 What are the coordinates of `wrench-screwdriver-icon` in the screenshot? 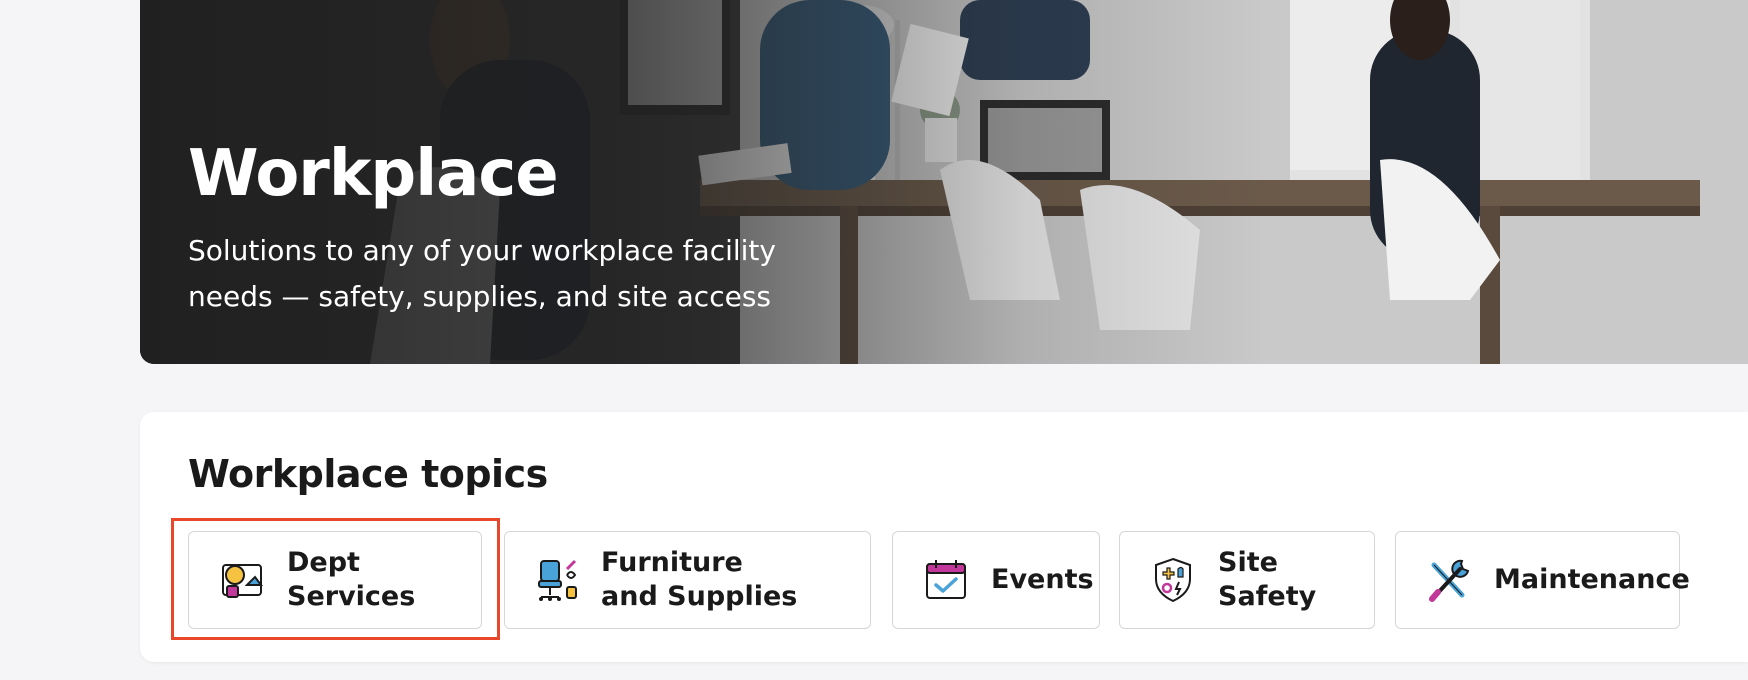 It's located at (1449, 580).